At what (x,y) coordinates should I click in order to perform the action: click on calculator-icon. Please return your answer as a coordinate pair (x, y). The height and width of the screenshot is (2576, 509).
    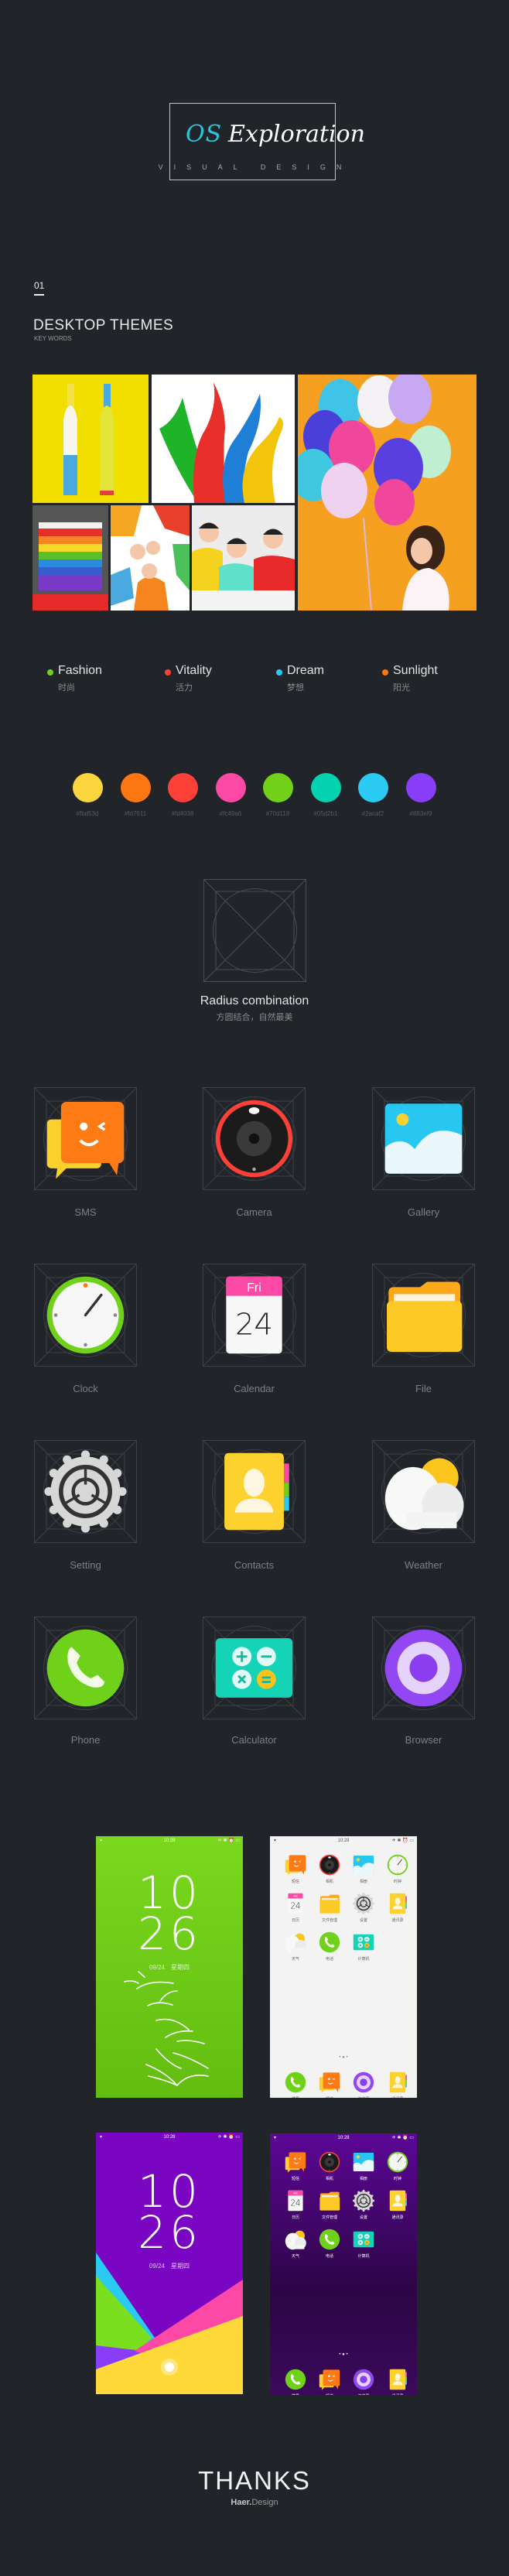
    Looking at the image, I should click on (254, 1668).